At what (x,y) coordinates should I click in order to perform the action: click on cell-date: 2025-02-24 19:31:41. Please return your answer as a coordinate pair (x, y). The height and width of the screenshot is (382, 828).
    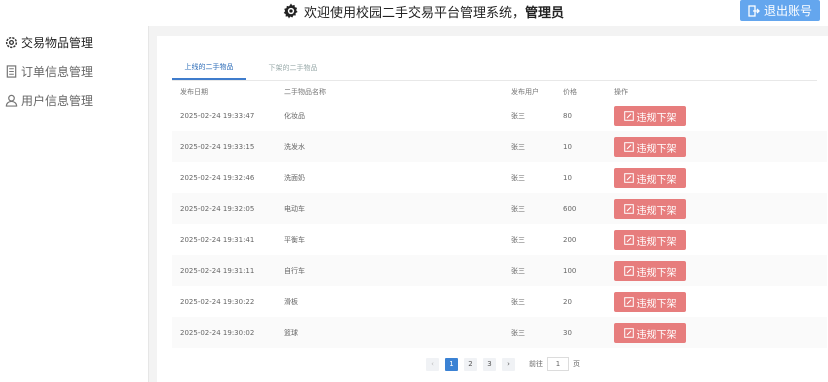
    Looking at the image, I should click on (217, 239).